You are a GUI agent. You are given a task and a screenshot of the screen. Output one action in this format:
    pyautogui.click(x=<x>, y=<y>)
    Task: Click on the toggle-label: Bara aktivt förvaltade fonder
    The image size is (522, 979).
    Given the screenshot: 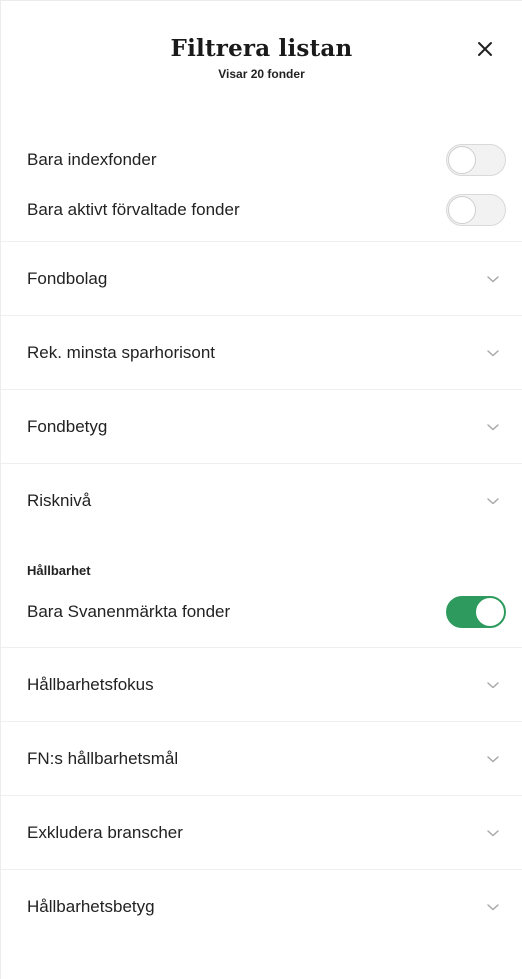 What is the action you would take?
    pyautogui.click(x=133, y=209)
    